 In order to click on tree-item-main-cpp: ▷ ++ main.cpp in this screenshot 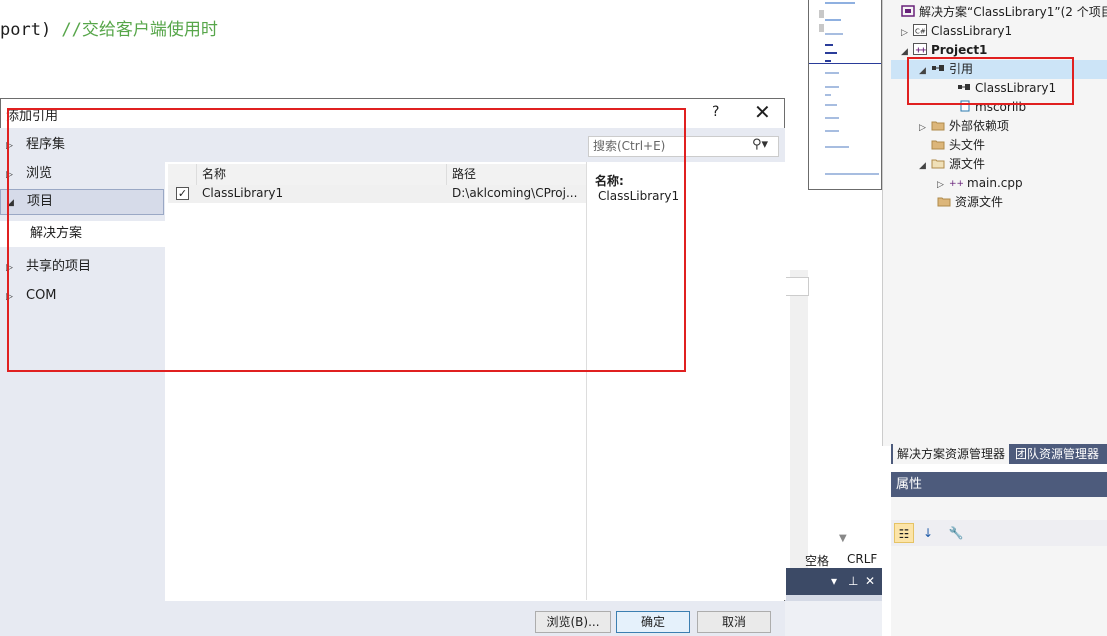, I will do `click(980, 183)`.